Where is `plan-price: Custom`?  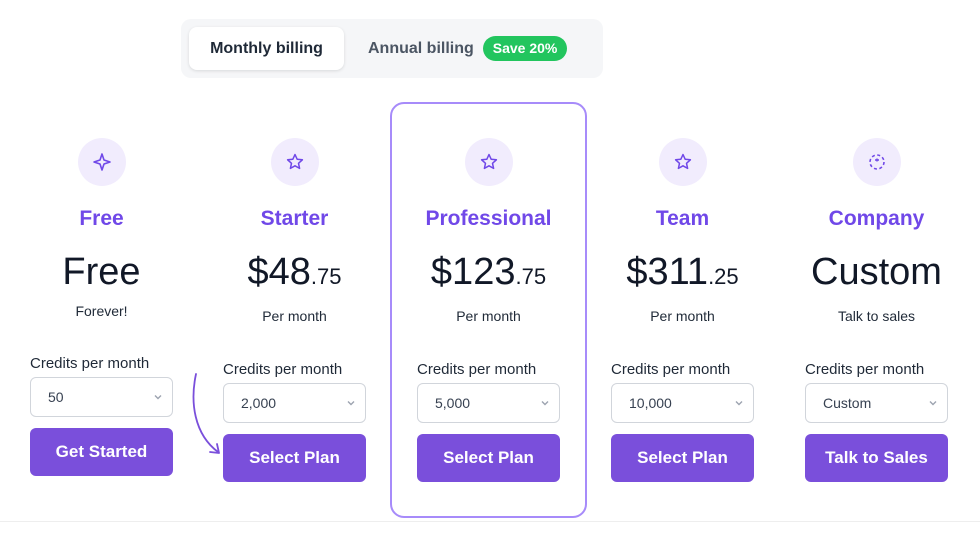
plan-price: Custom is located at coordinates (876, 274).